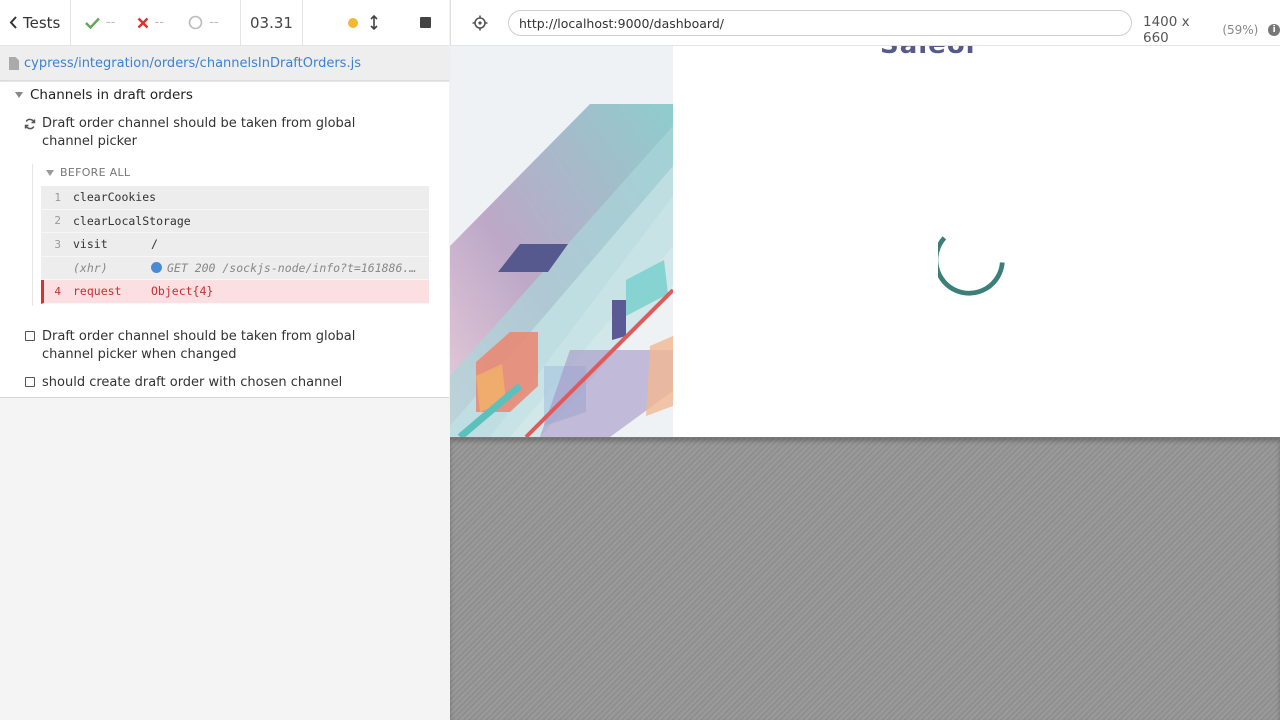 This screenshot has width=1280, height=720. I want to click on suite-title: Channels in draft orders, so click(104, 95).